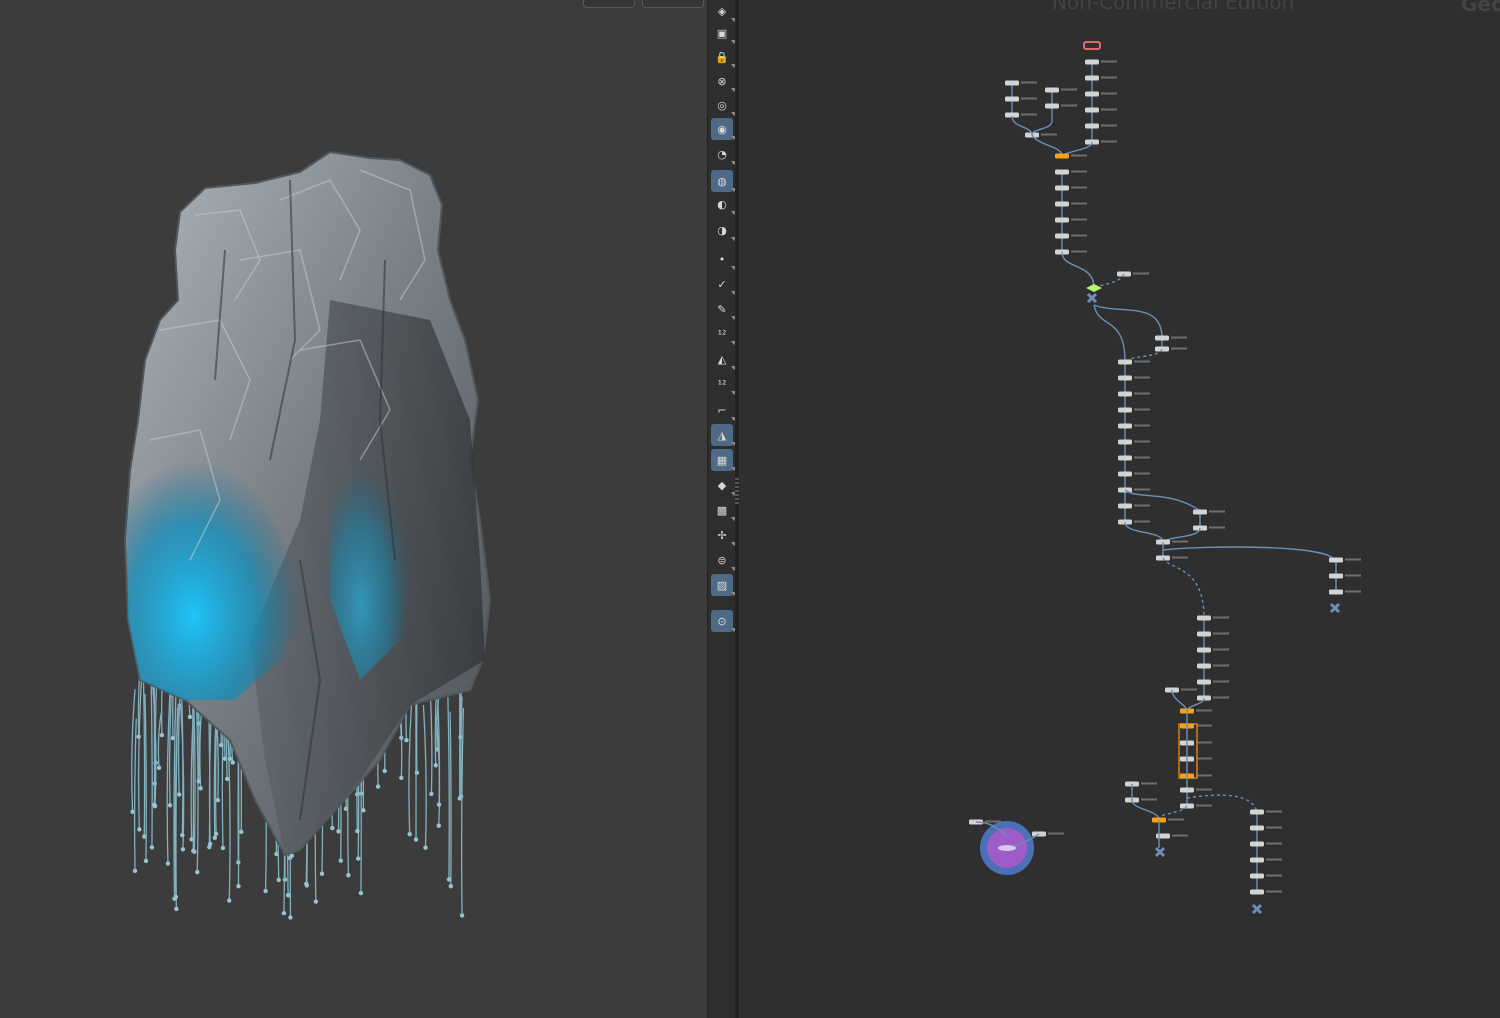  Describe the element at coordinates (724, 485) in the screenshot. I see `backface-icon: ◆` at that location.